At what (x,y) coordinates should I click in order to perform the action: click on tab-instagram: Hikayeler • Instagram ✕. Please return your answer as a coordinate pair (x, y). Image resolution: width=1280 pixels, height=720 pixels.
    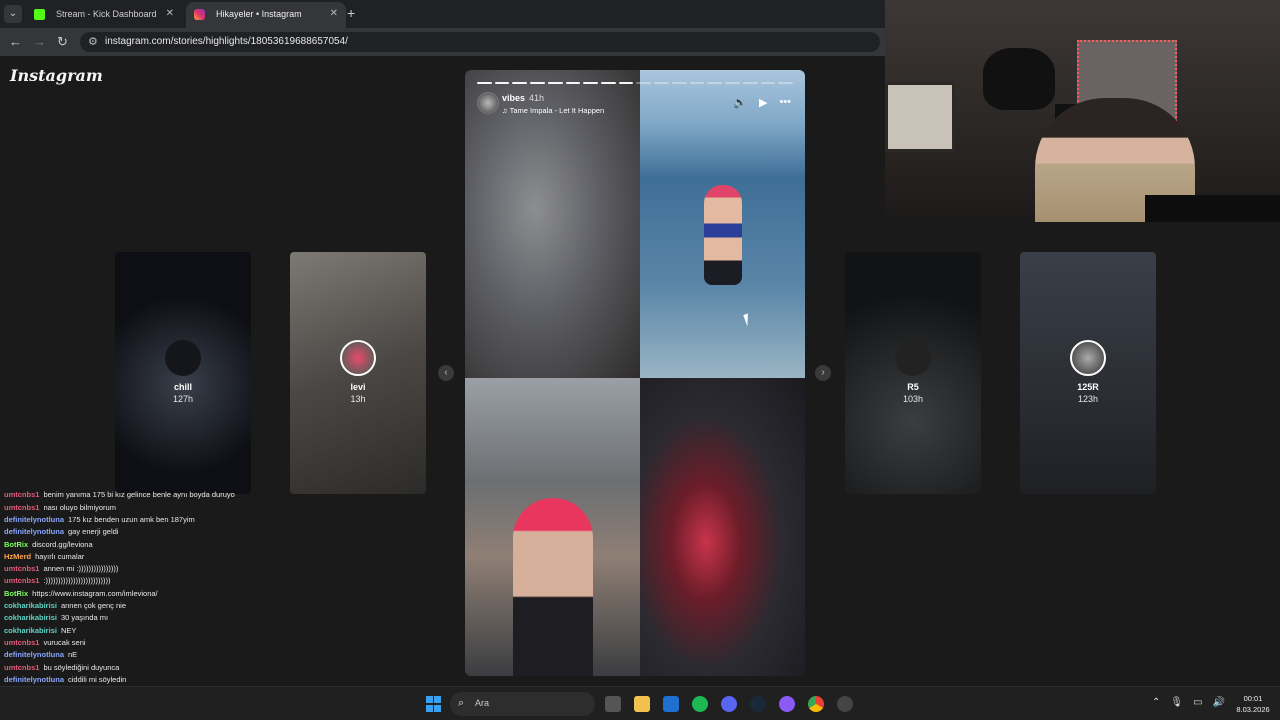
    Looking at the image, I should click on (266, 15).